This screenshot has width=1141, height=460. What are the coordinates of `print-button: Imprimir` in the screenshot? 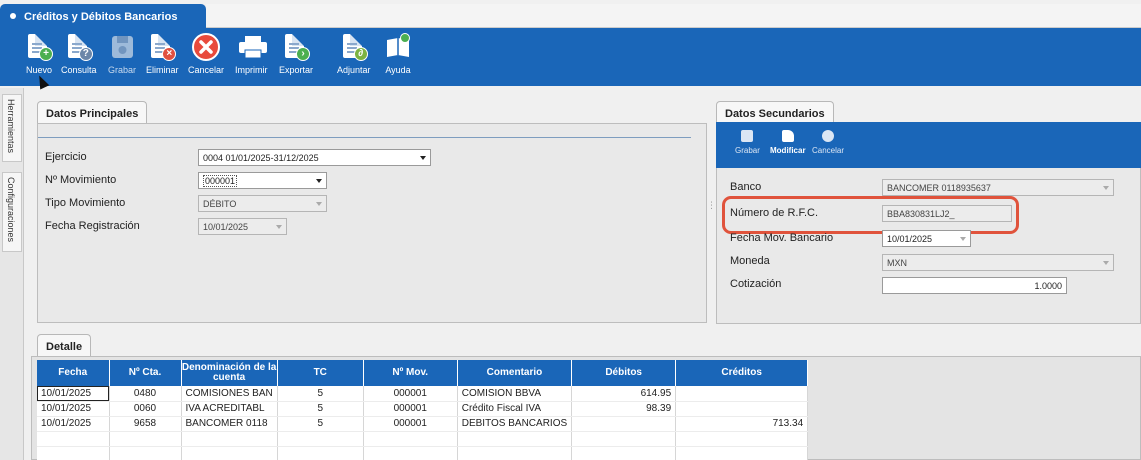 It's located at (251, 53).